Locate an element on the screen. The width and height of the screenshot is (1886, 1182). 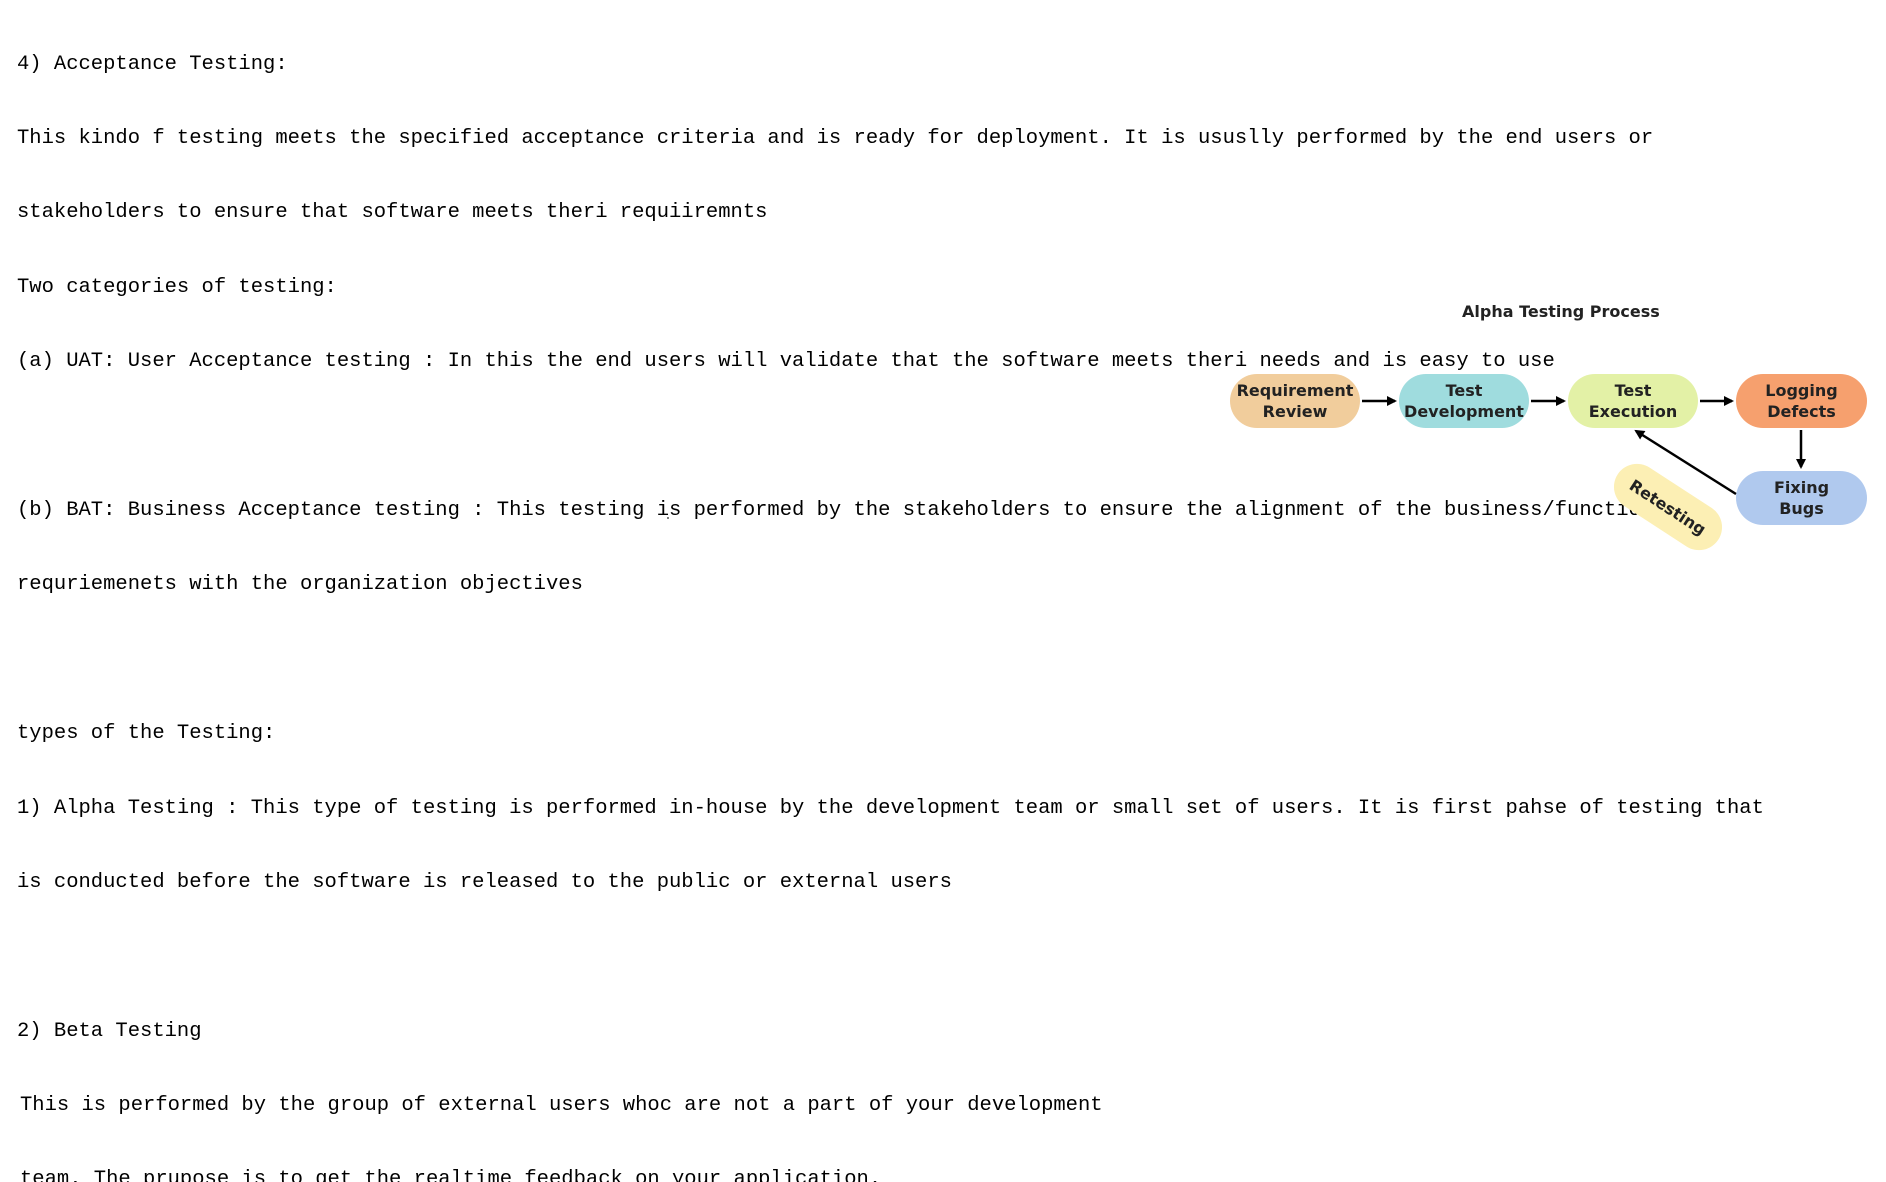
node-logging-defects: Logging Defects is located at coordinates (1801, 401).